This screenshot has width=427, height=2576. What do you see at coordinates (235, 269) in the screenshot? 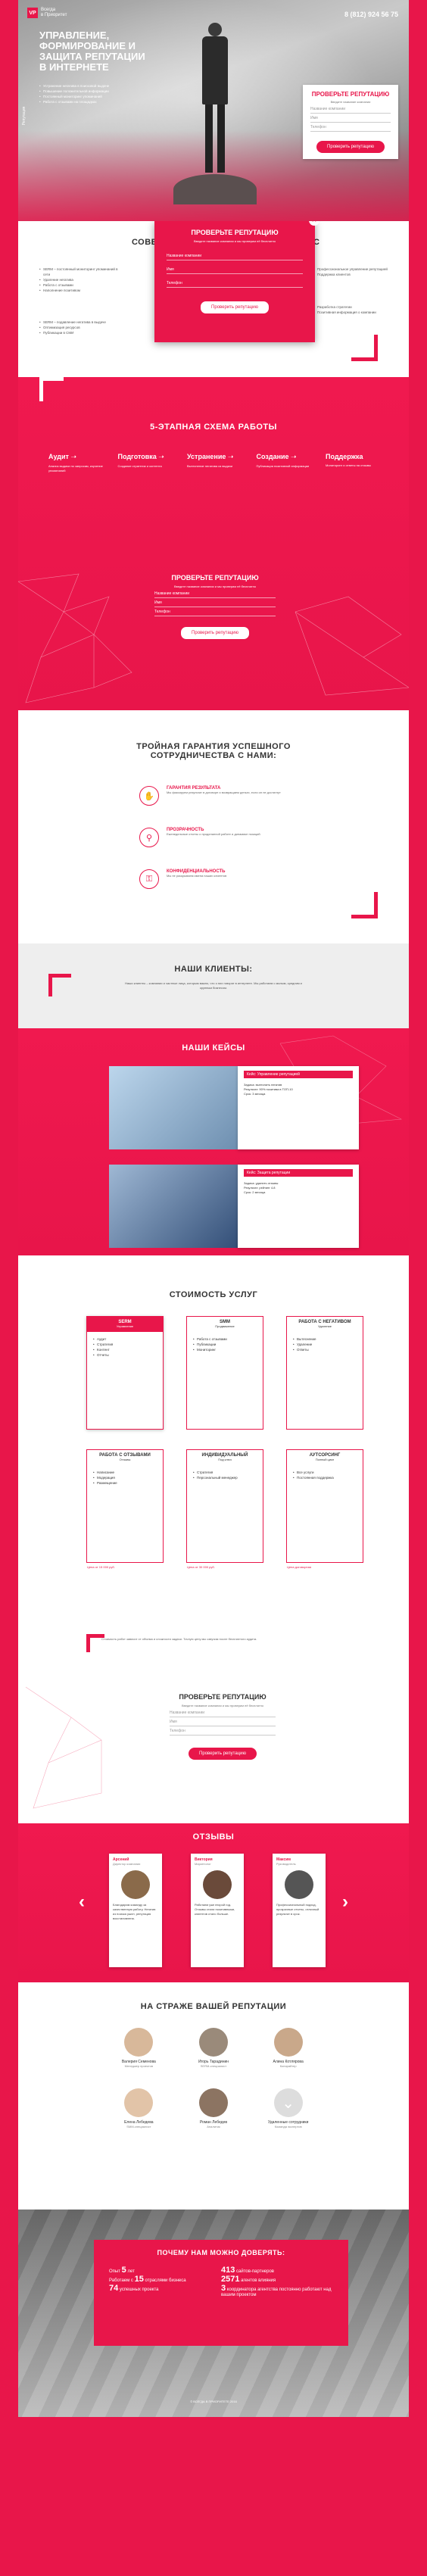
I see `modal-name-input: Имя` at bounding box center [235, 269].